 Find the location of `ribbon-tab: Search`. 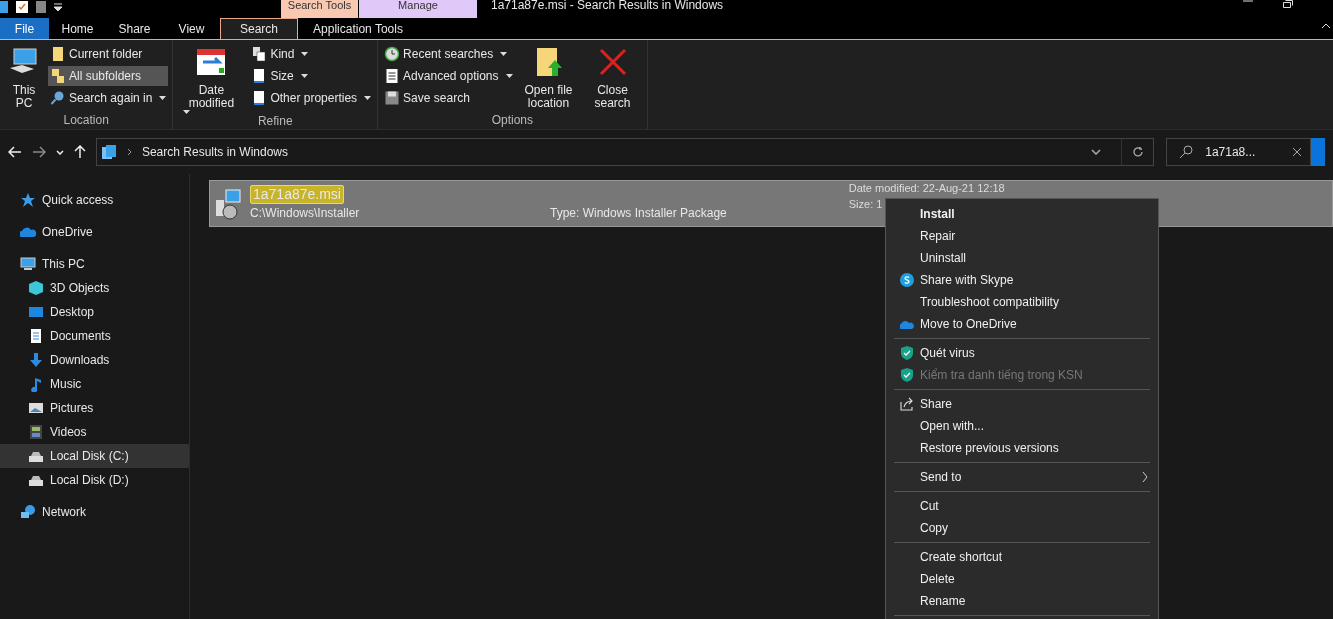

ribbon-tab: Search is located at coordinates (259, 28).